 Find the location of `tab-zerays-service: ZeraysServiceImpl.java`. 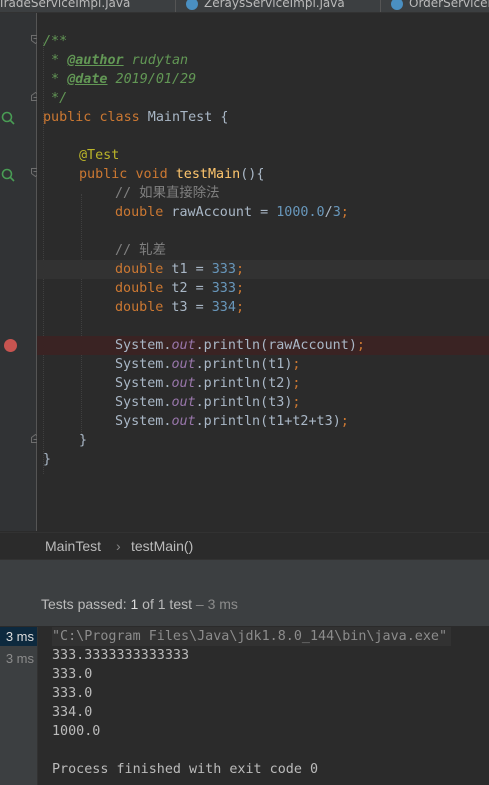

tab-zerays-service: ZeraysServiceImpl.java is located at coordinates (265, 6).